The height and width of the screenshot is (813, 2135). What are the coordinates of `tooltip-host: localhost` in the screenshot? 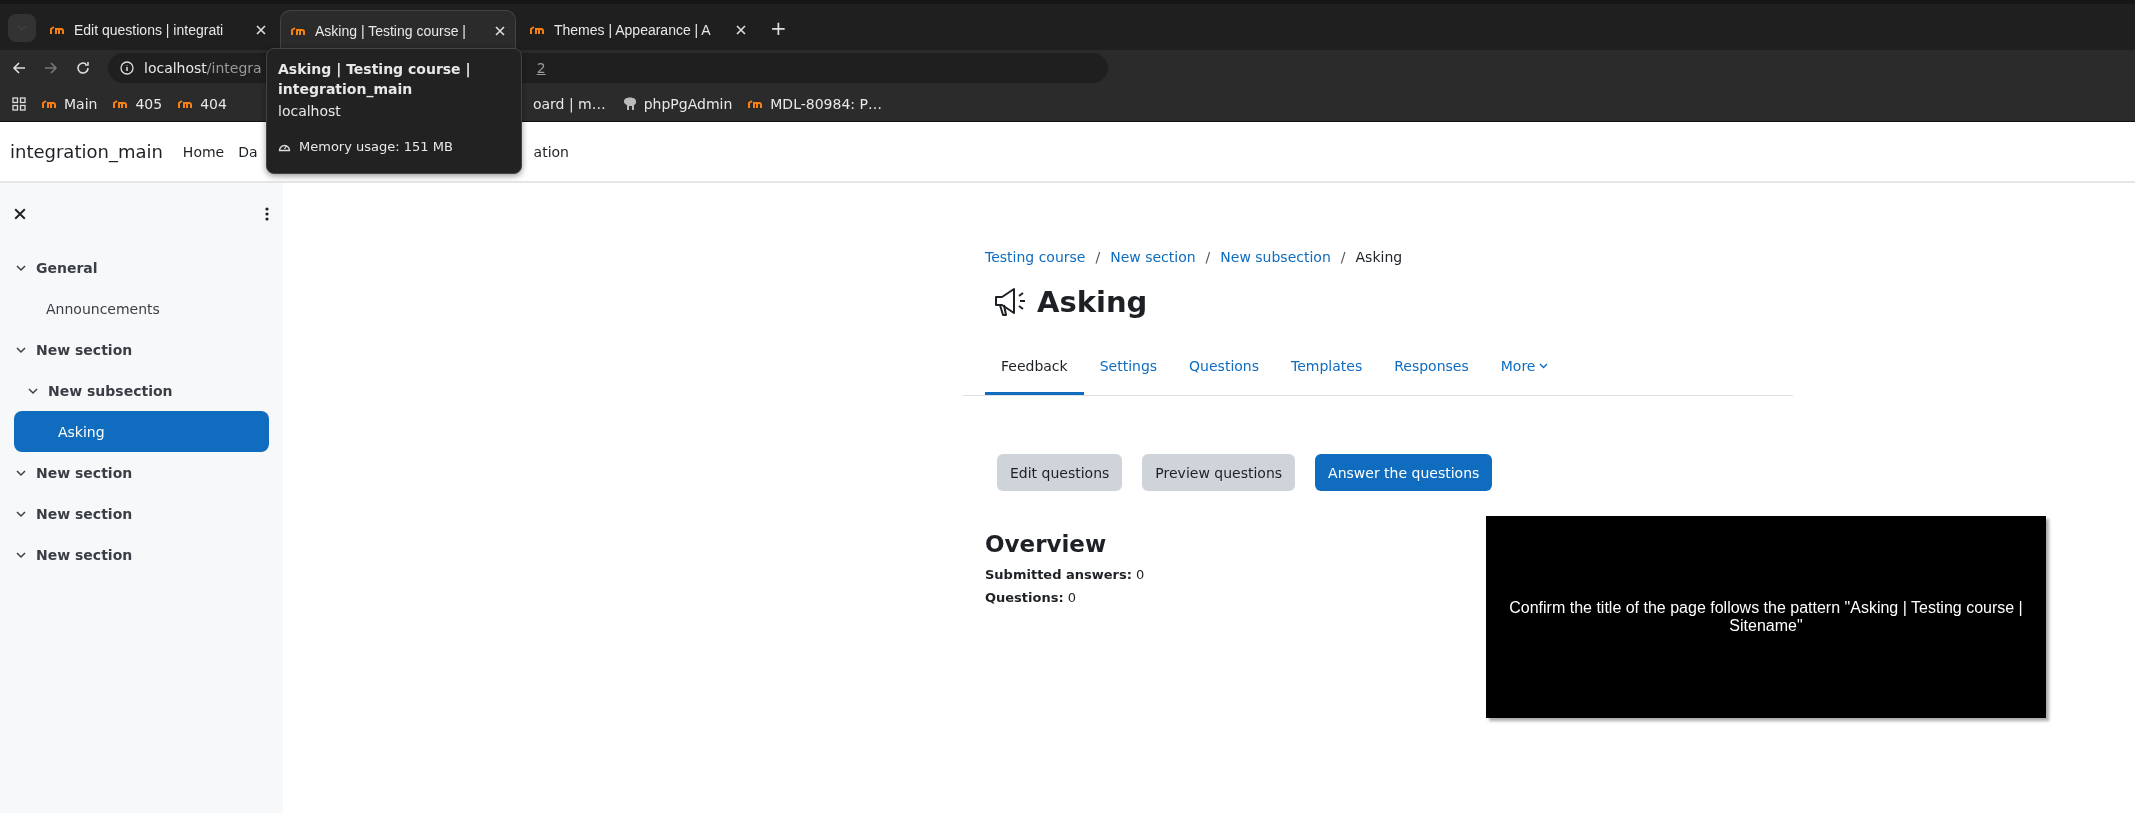 It's located at (310, 111).